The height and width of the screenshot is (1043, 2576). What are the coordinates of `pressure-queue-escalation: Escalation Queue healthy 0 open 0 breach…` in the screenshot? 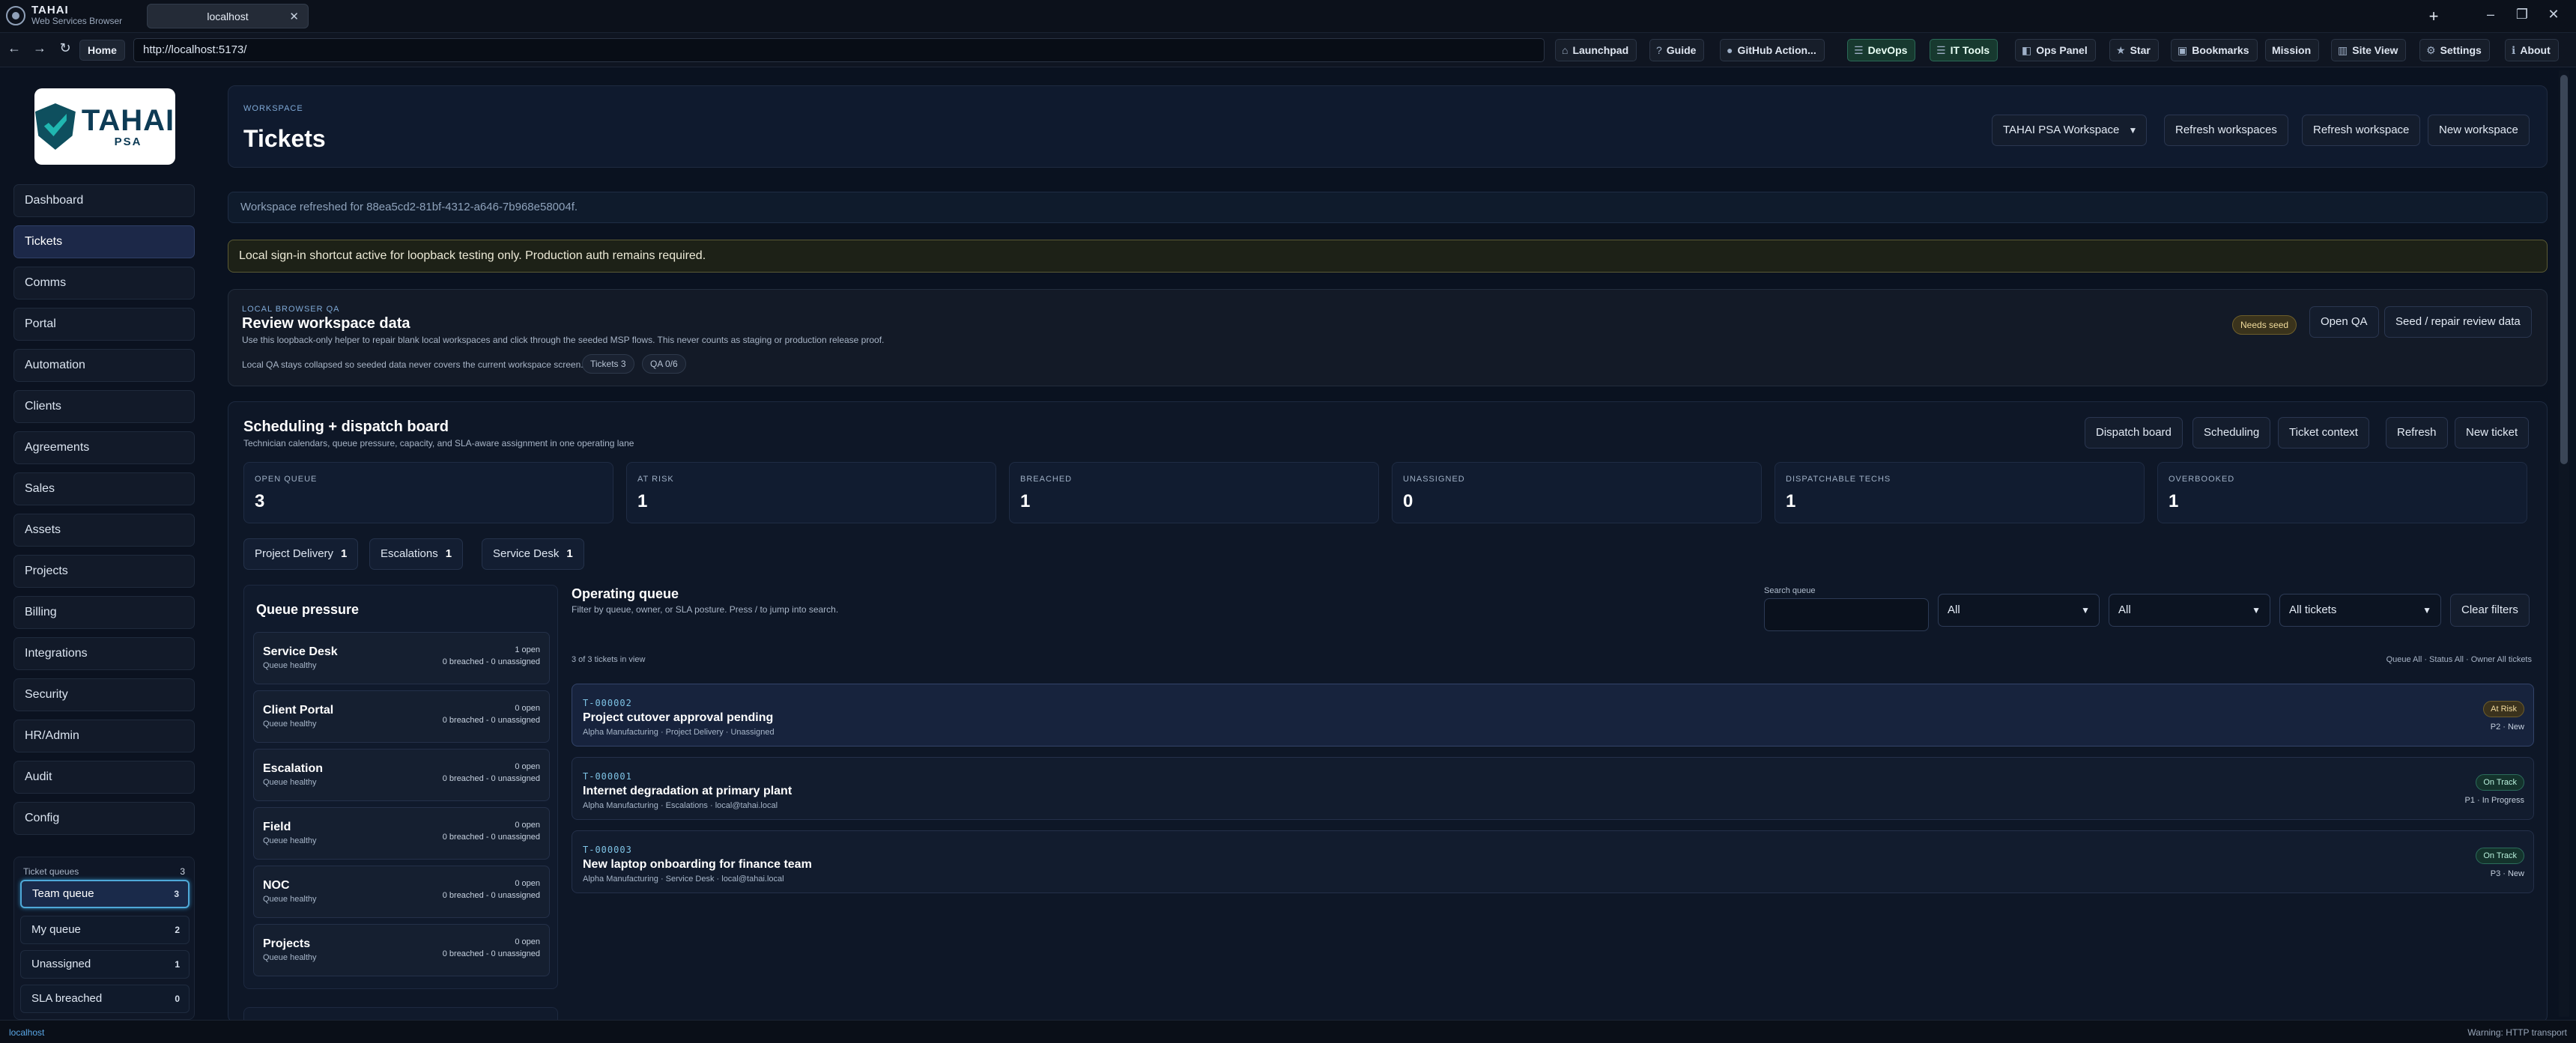 It's located at (401, 775).